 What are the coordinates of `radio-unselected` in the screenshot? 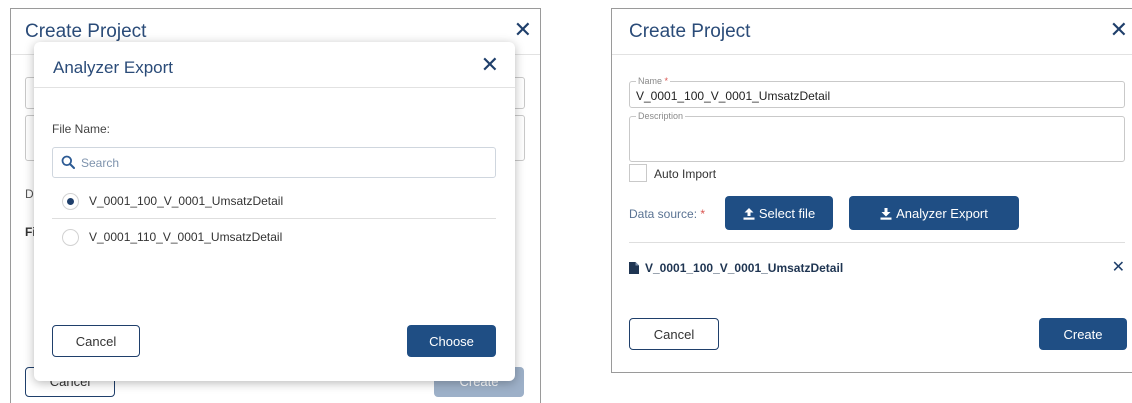 It's located at (70, 237).